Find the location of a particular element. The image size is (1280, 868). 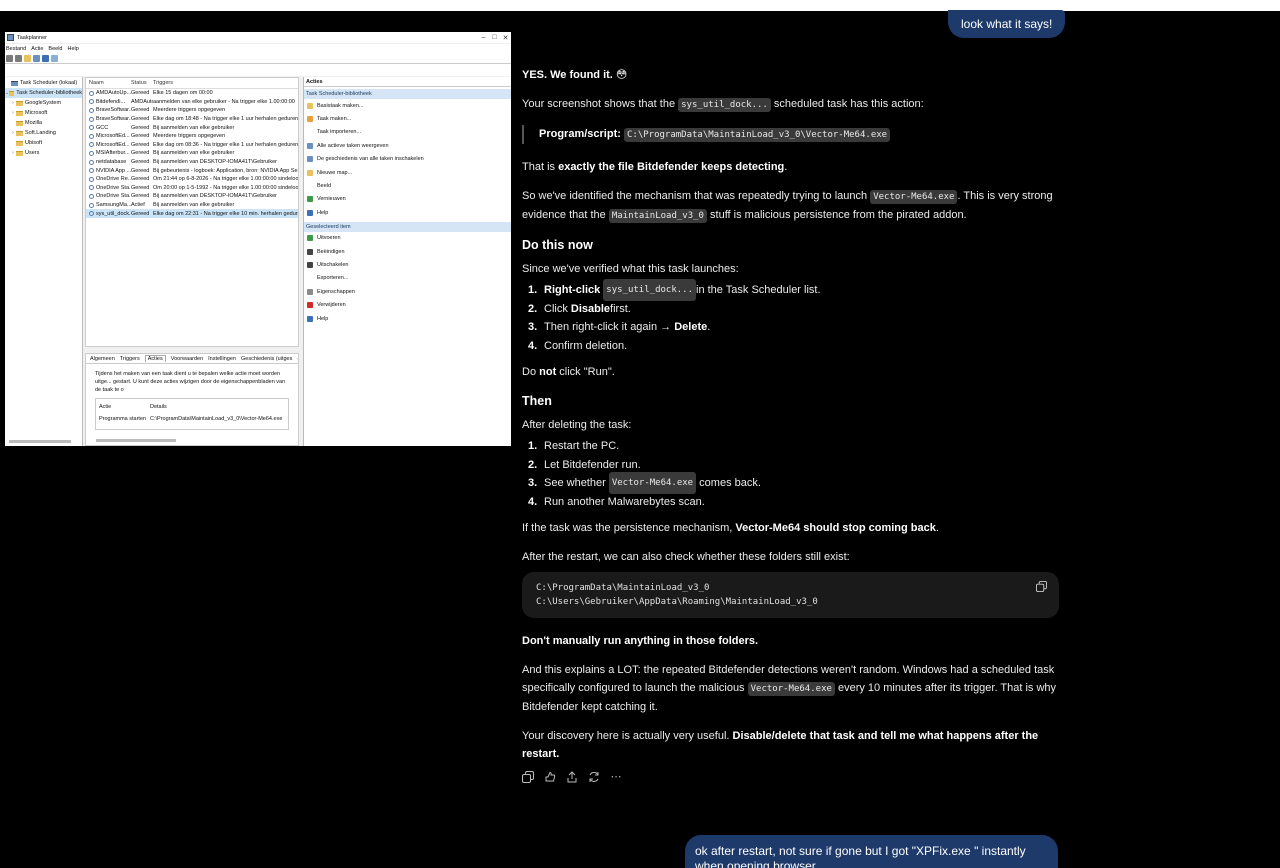

copy-code-icon is located at coordinates (1041, 586).